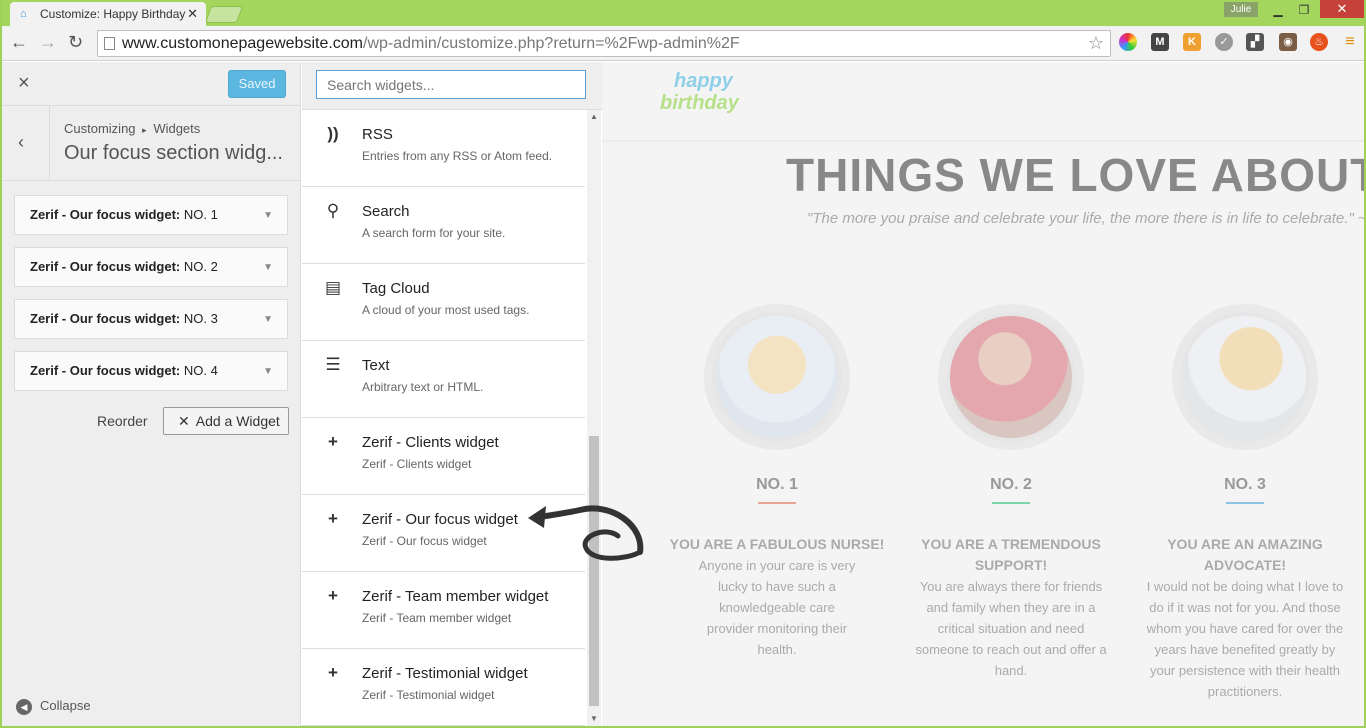 The height and width of the screenshot is (728, 1366). I want to click on widget-suffix: NO. 1, so click(200, 214).